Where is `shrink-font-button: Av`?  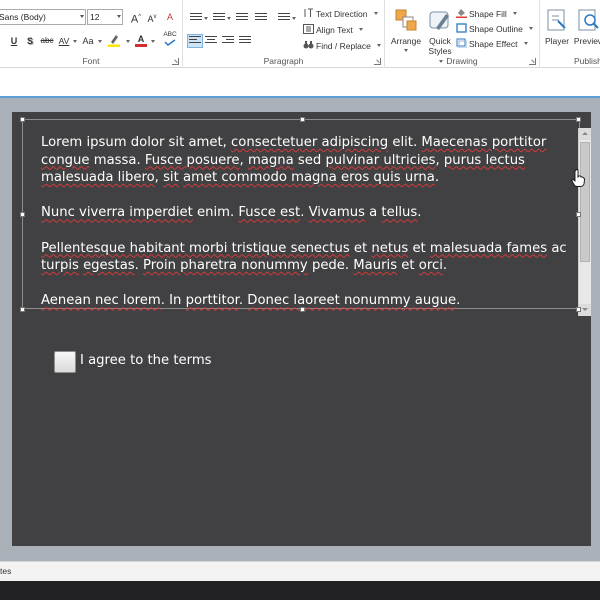
shrink-font-button: Av is located at coordinates (152, 17).